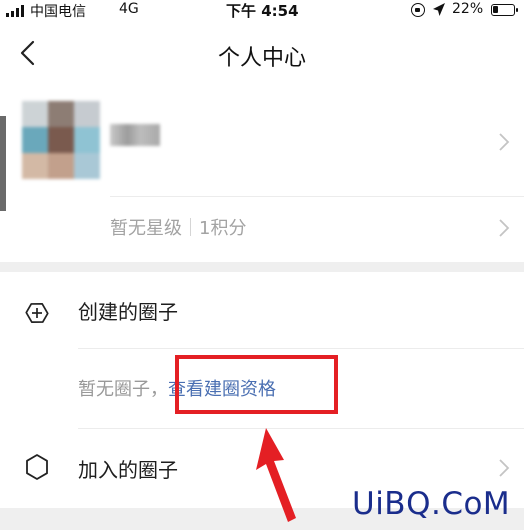 Image resolution: width=524 pixels, height=530 pixels. I want to click on level-points-row: 暂无星级 1积分, so click(178, 227).